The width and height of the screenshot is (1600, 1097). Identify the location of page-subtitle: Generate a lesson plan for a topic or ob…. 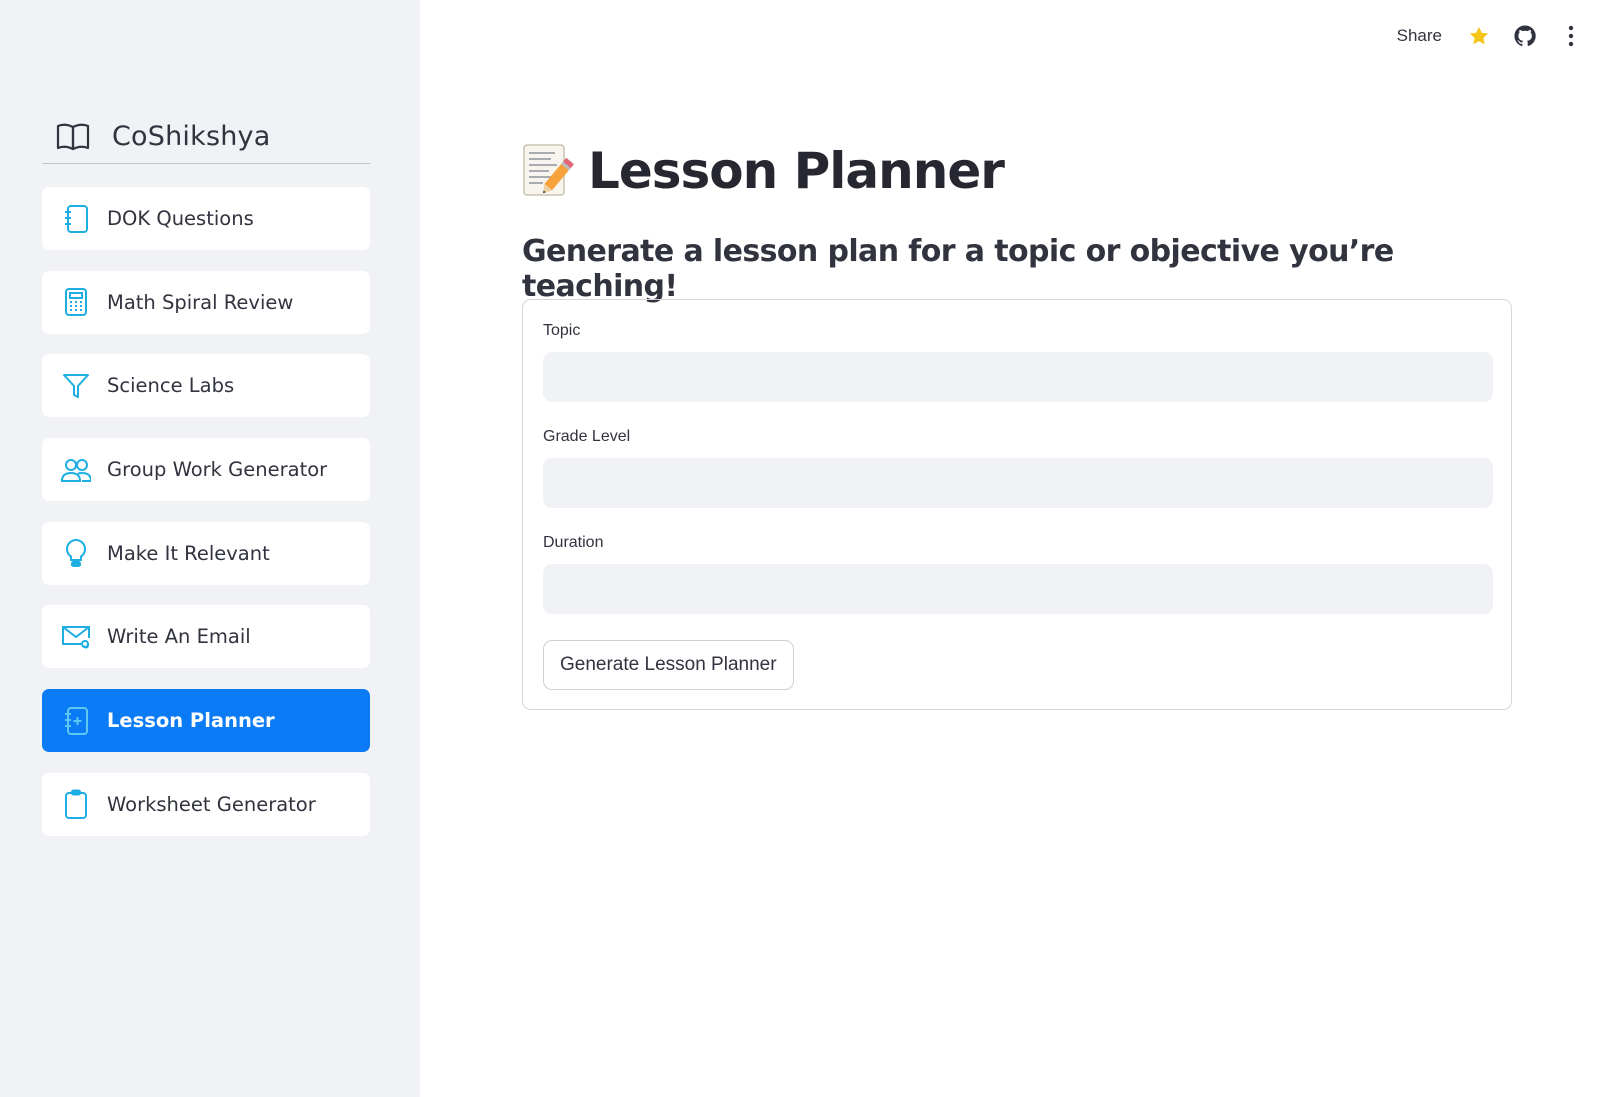
(958, 269).